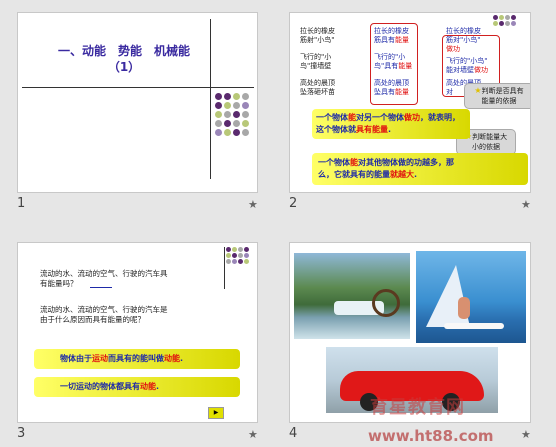  I want to click on slide2-col1-item3: 高处的晨顶 坠落砸坏苗, so click(317, 87).